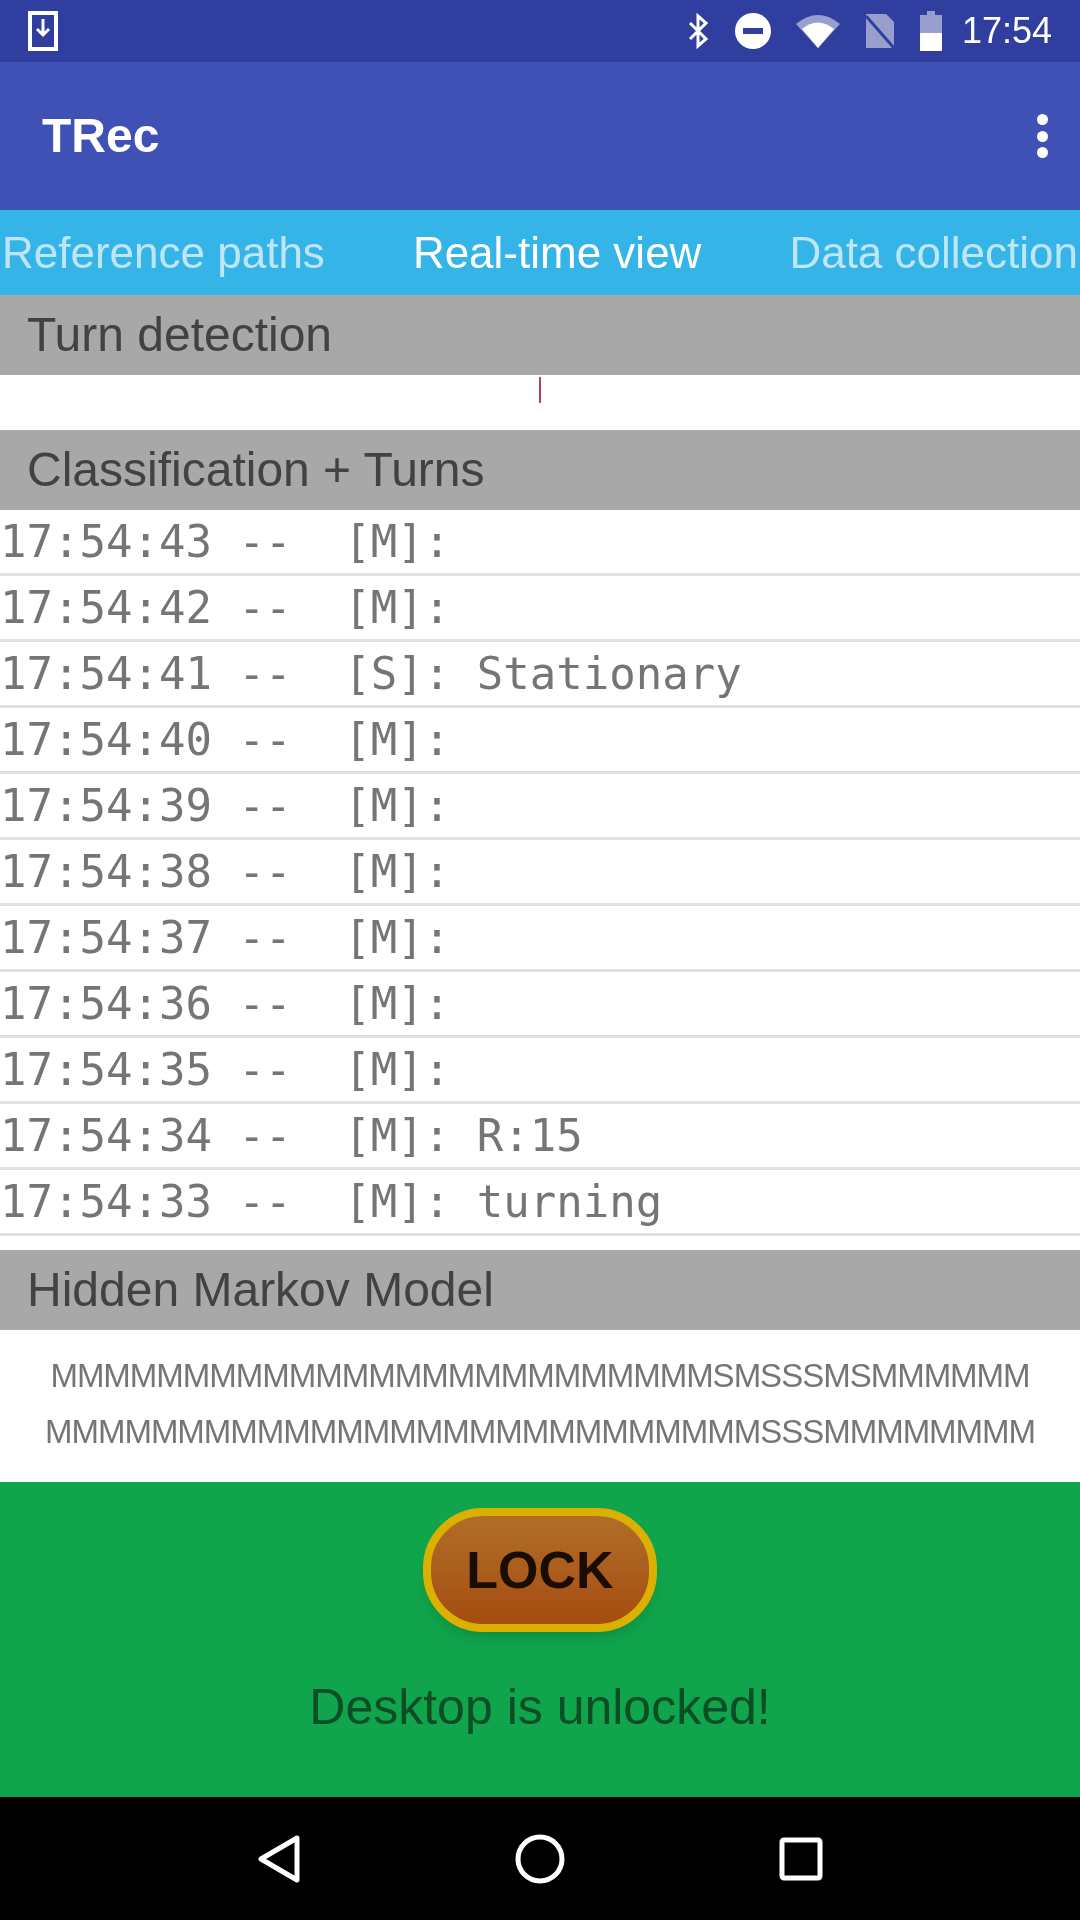 The width and height of the screenshot is (1080, 1920). I want to click on log-entry: 17:54:42 -- [M]:, so click(225, 607).